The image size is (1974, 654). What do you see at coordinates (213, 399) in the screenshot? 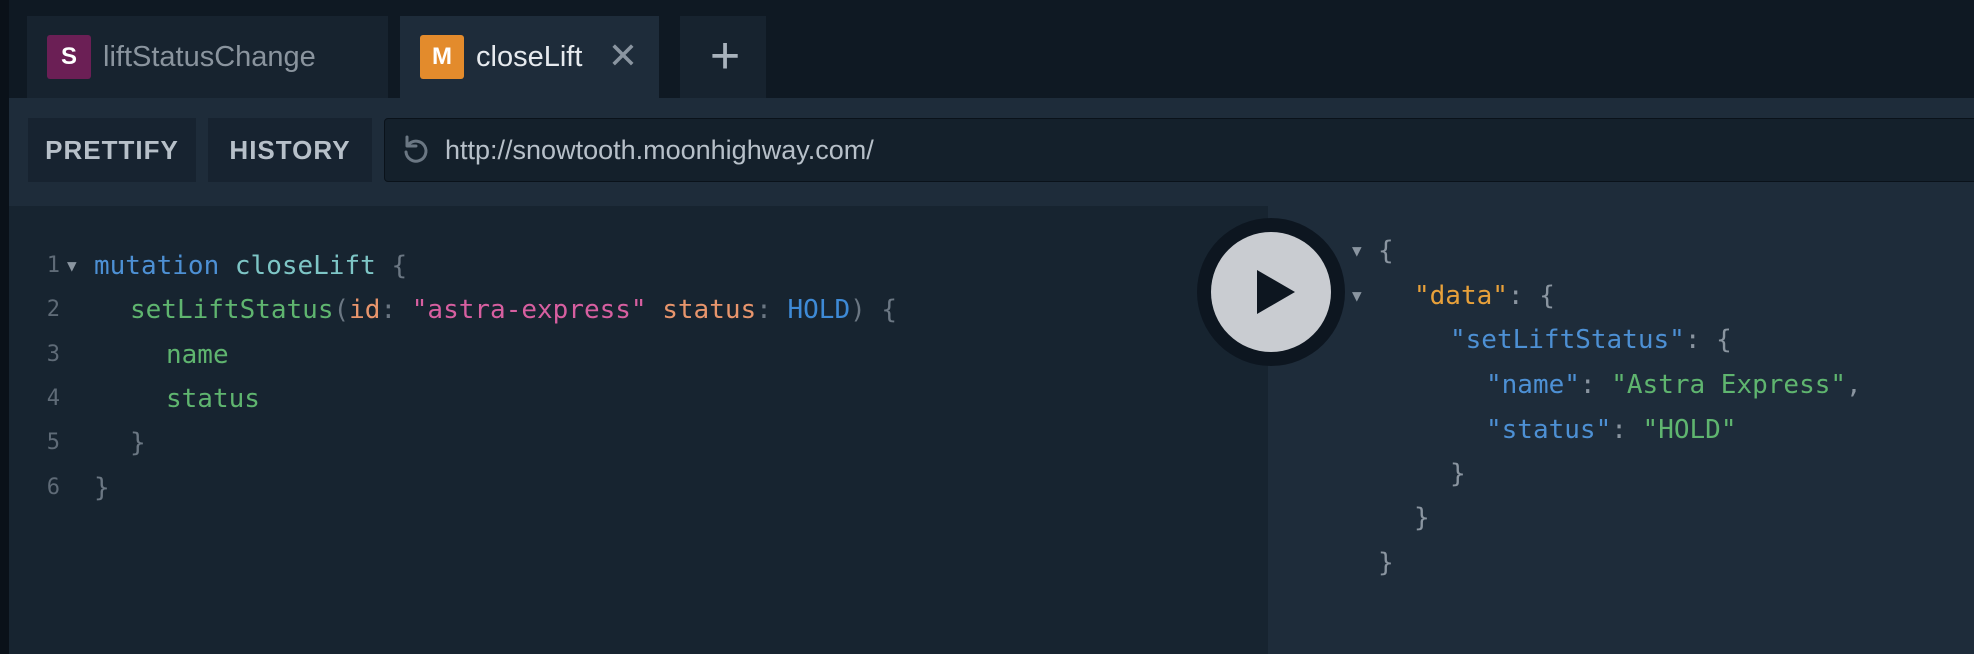
I see `code-line-4: status` at bounding box center [213, 399].